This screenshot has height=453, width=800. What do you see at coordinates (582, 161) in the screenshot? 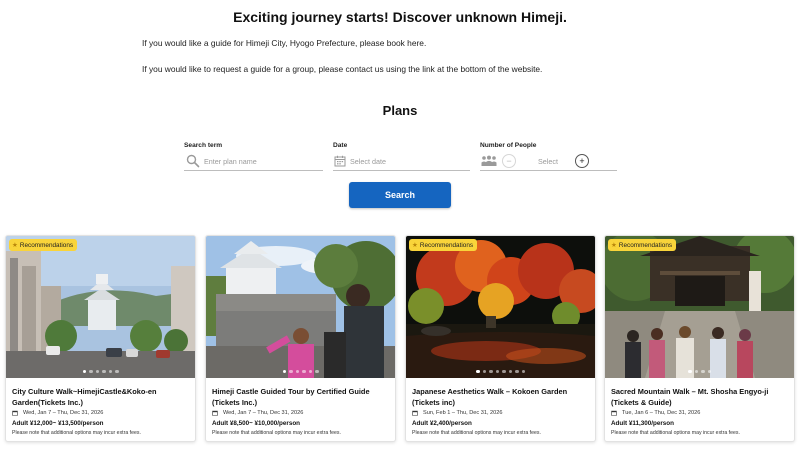
I see `increase-people-button: +` at bounding box center [582, 161].